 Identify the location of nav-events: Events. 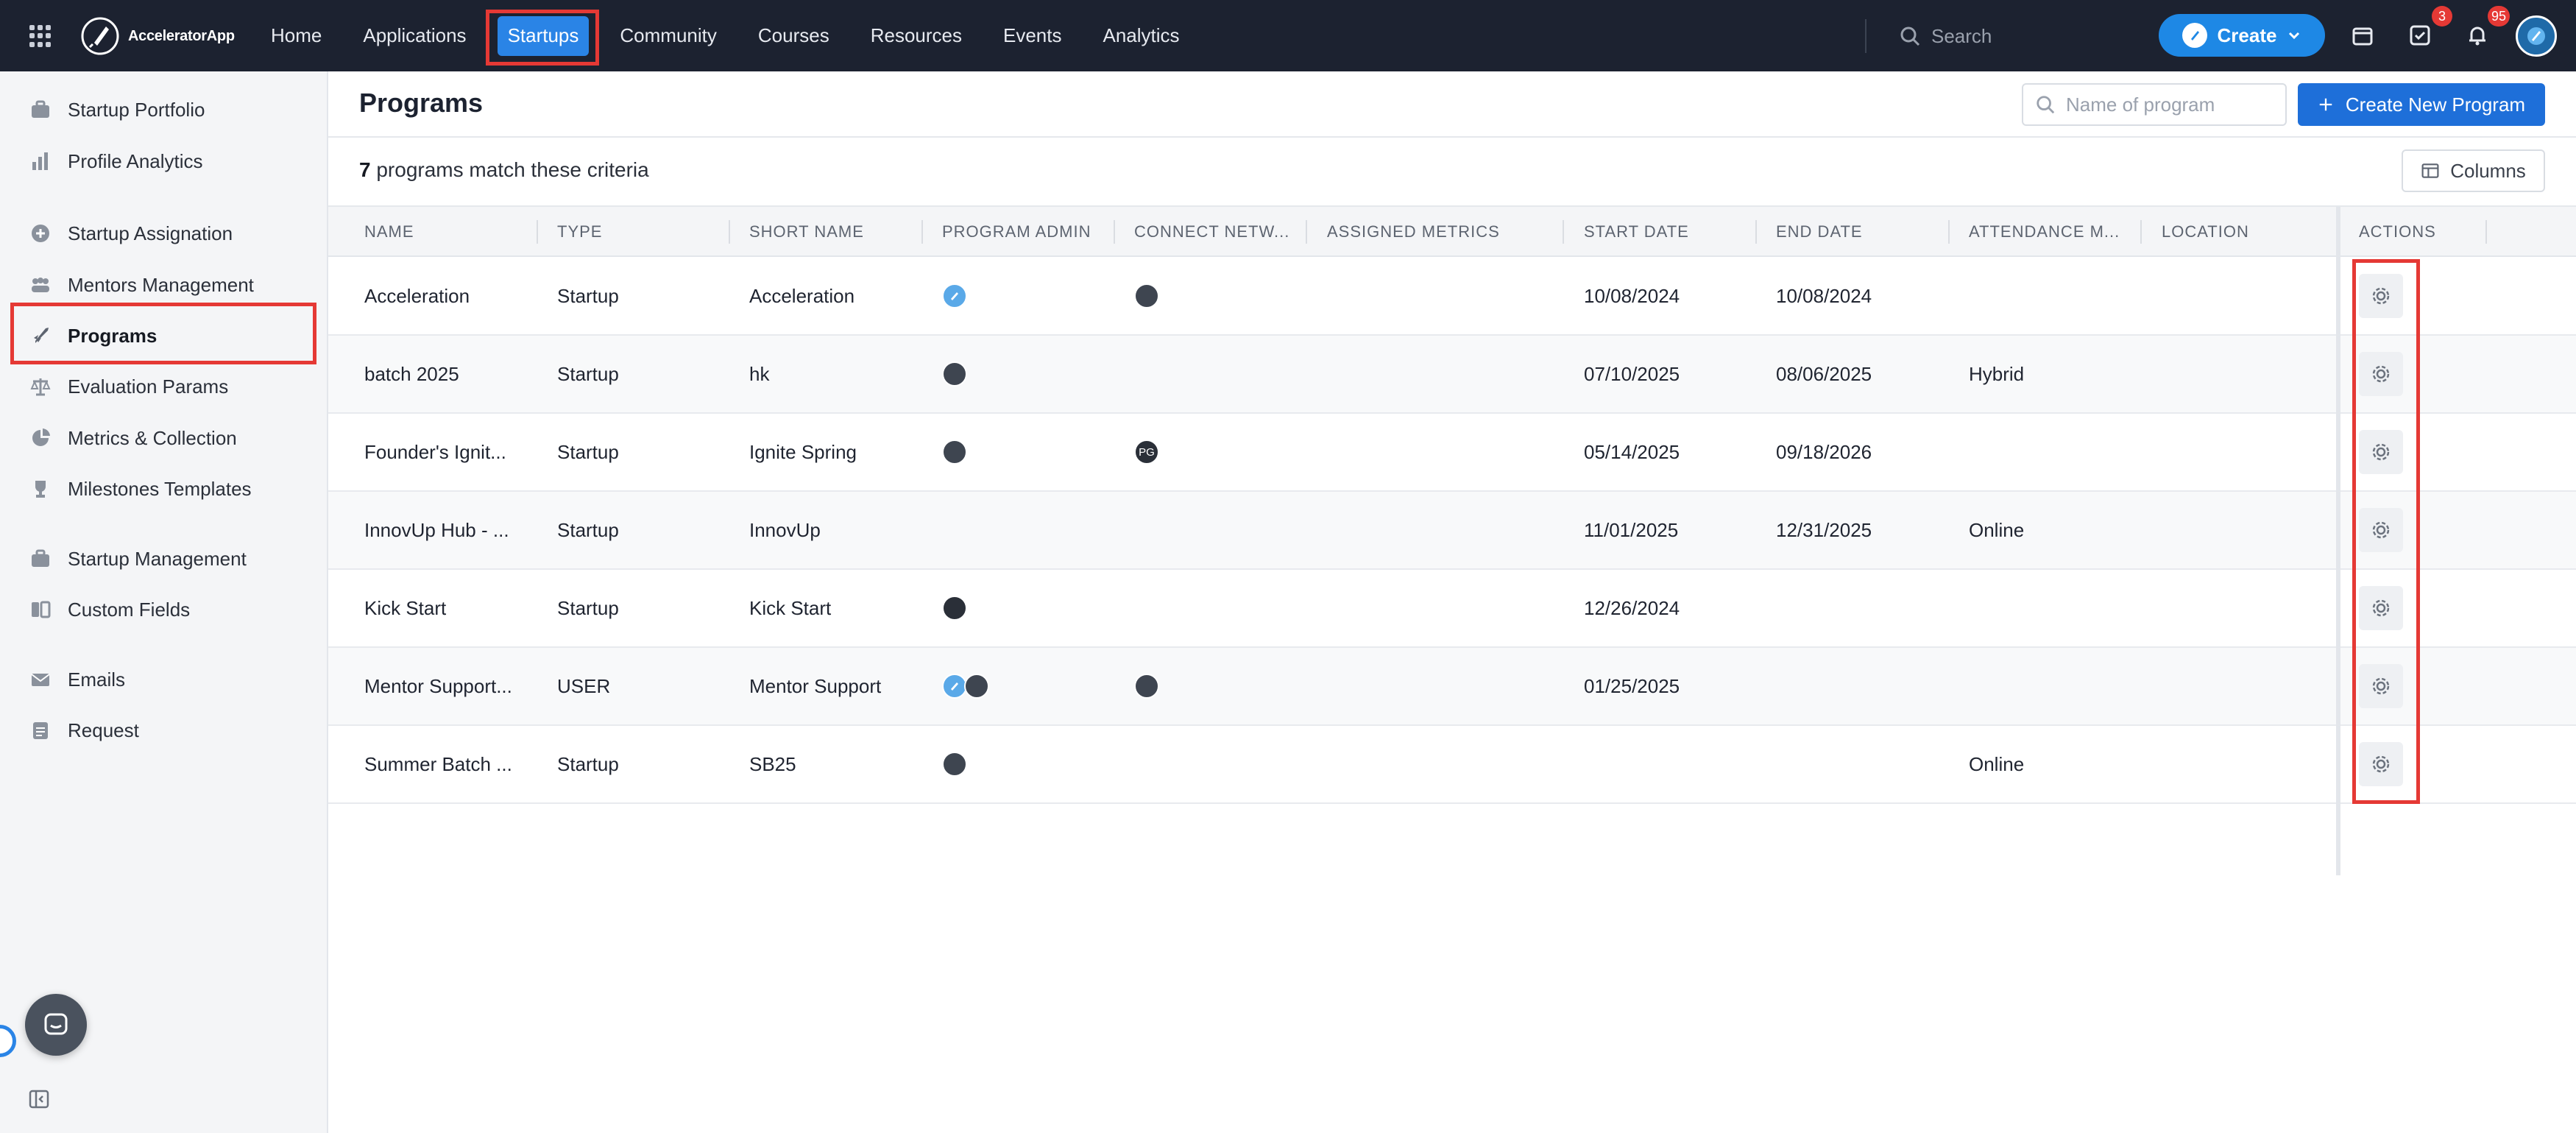
(1033, 36).